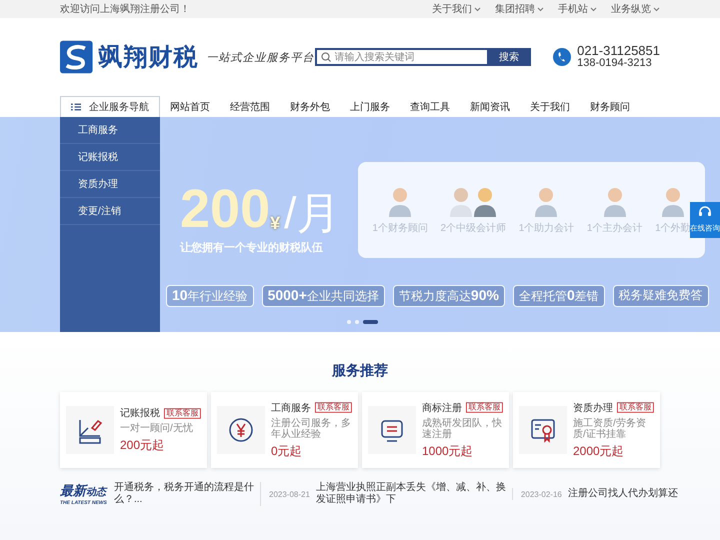  I want to click on phone-number: 021-31125851, so click(618, 50).